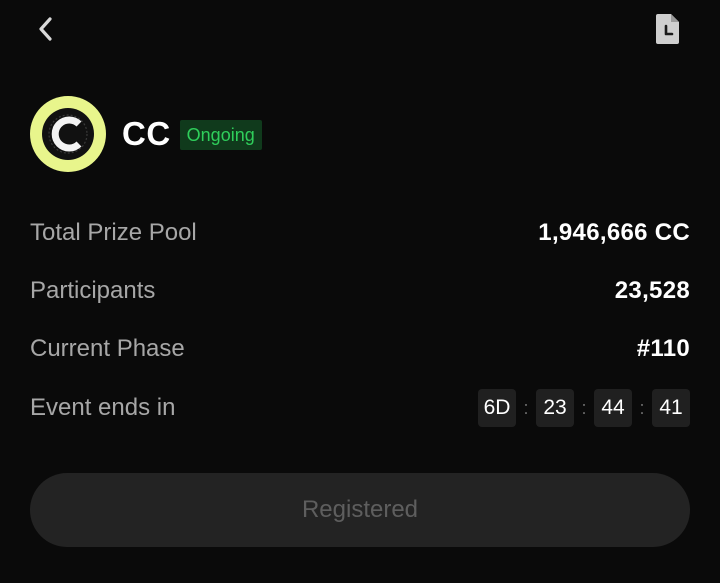 This screenshot has height=583, width=720. Describe the element at coordinates (360, 510) in the screenshot. I see `registered-button: Registered` at that location.